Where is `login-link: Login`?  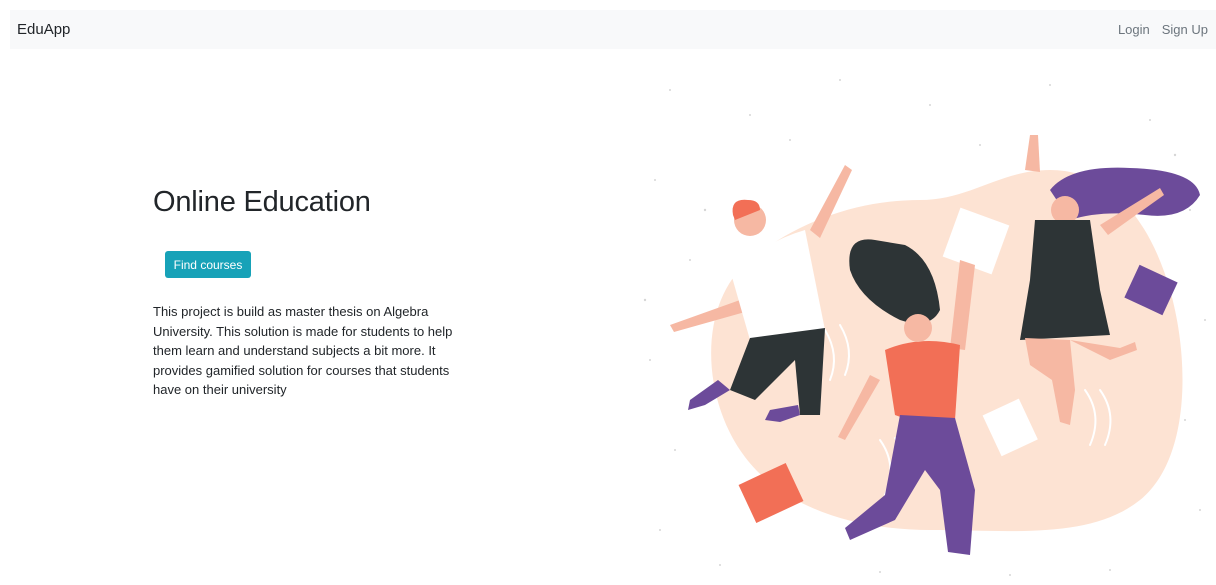 login-link: Login is located at coordinates (1134, 29).